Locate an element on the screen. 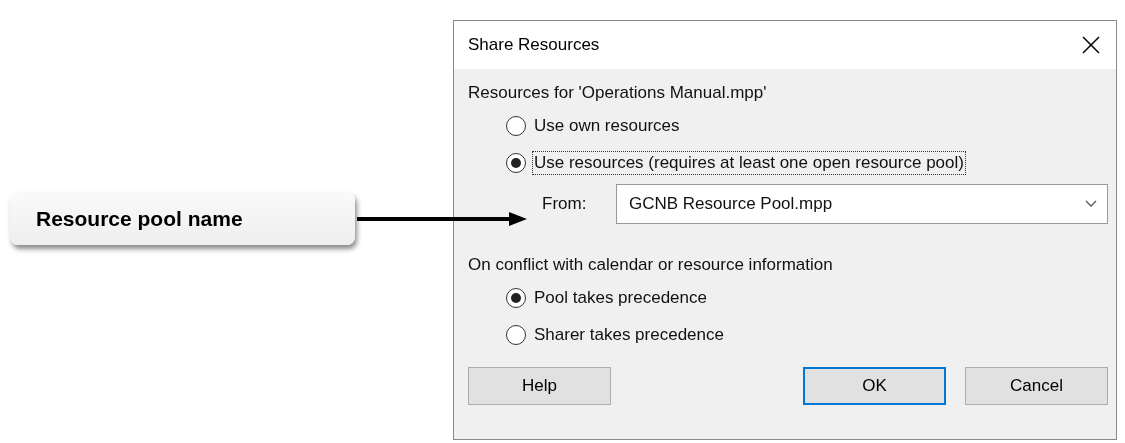 This screenshot has height=443, width=1125. dropdown-field: GCNB Resource Pool.mpp is located at coordinates (862, 204).